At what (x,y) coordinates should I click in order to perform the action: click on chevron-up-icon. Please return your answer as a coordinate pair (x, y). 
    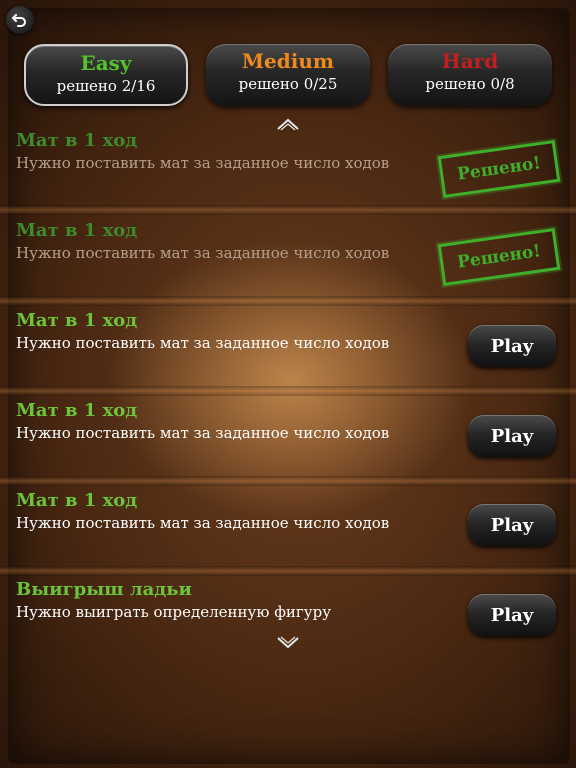
    Looking at the image, I should click on (288, 124).